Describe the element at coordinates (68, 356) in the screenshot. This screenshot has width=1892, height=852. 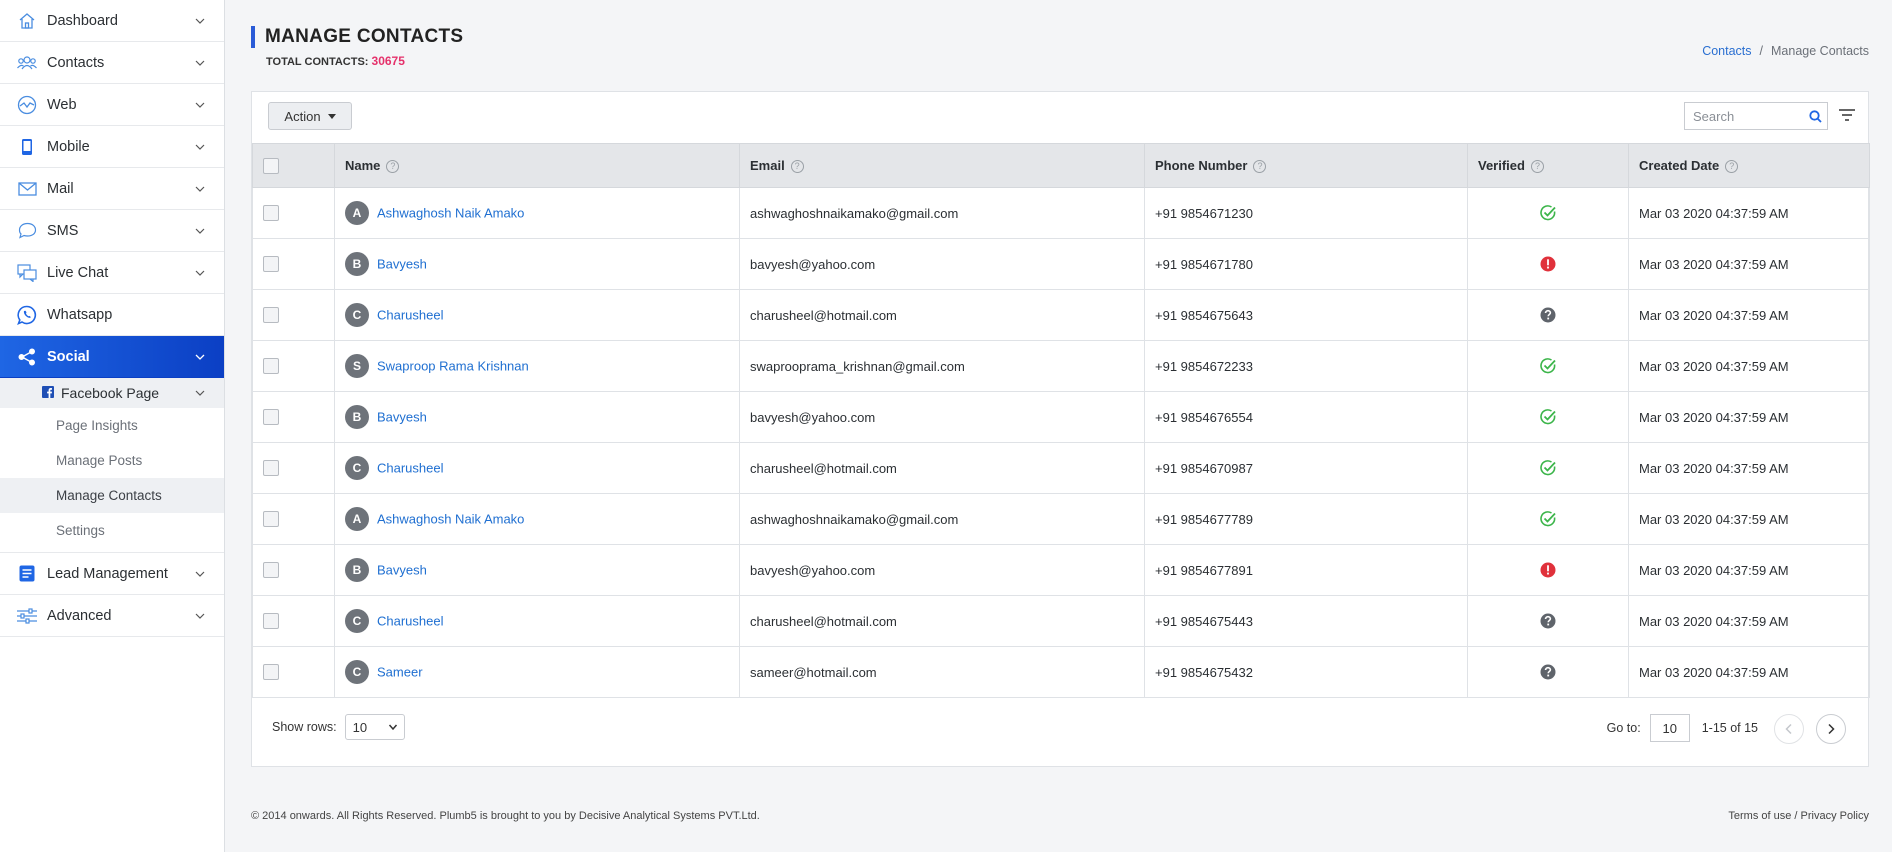
I see `sidebar-item-label: Social` at that location.